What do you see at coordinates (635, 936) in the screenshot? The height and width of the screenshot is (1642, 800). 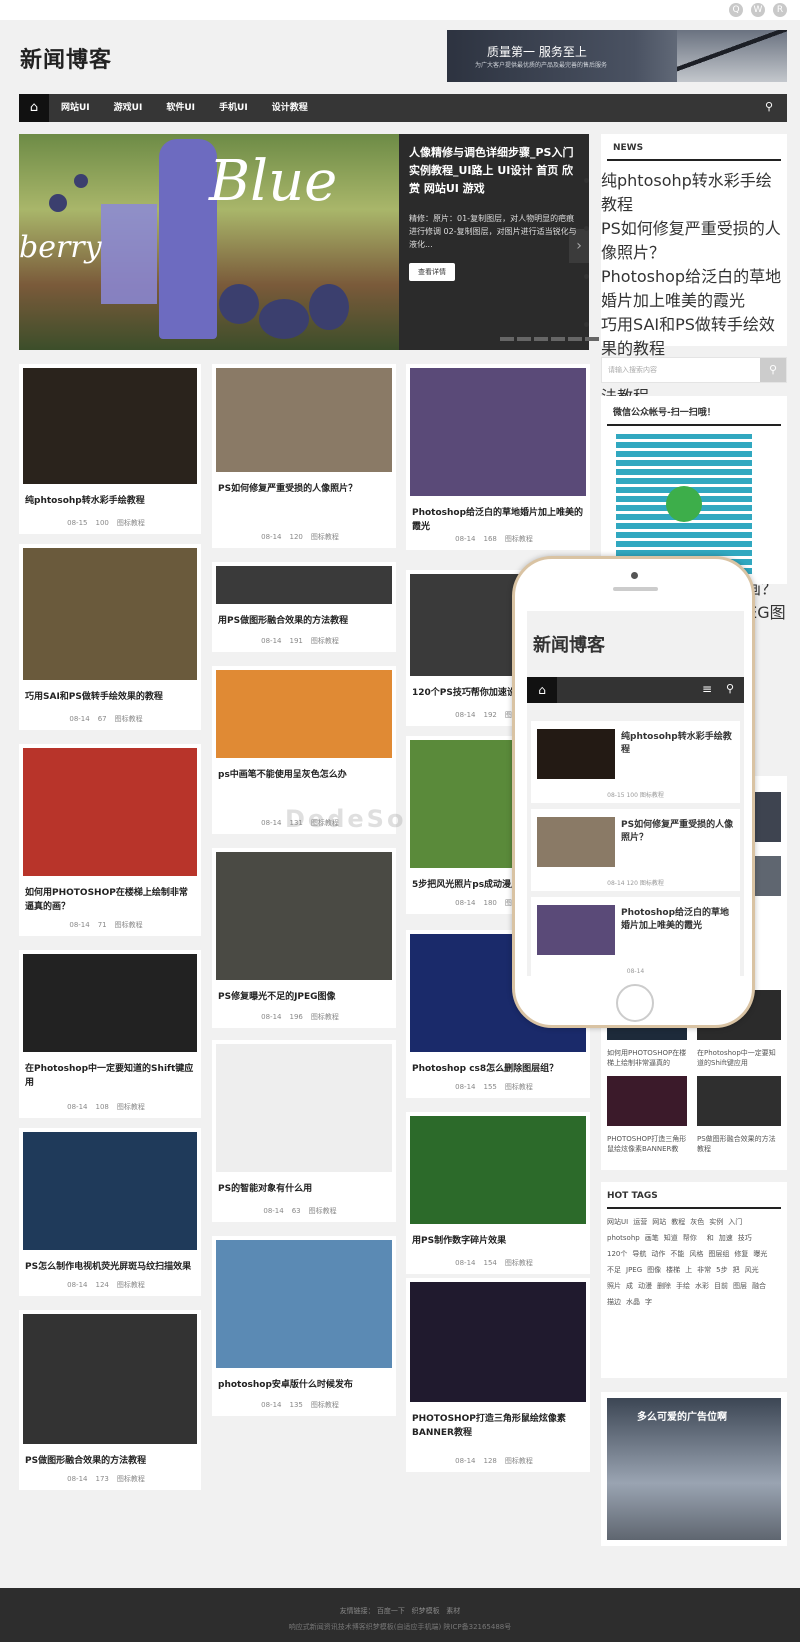 I see `phone-card: Photoshop给泛白的草地婚片加上唯美的霞光 08-14` at bounding box center [635, 936].